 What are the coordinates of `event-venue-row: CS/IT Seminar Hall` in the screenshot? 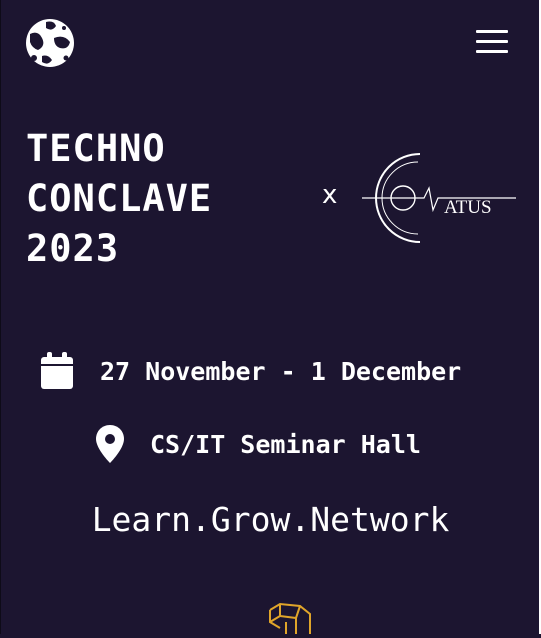 It's located at (258, 444).